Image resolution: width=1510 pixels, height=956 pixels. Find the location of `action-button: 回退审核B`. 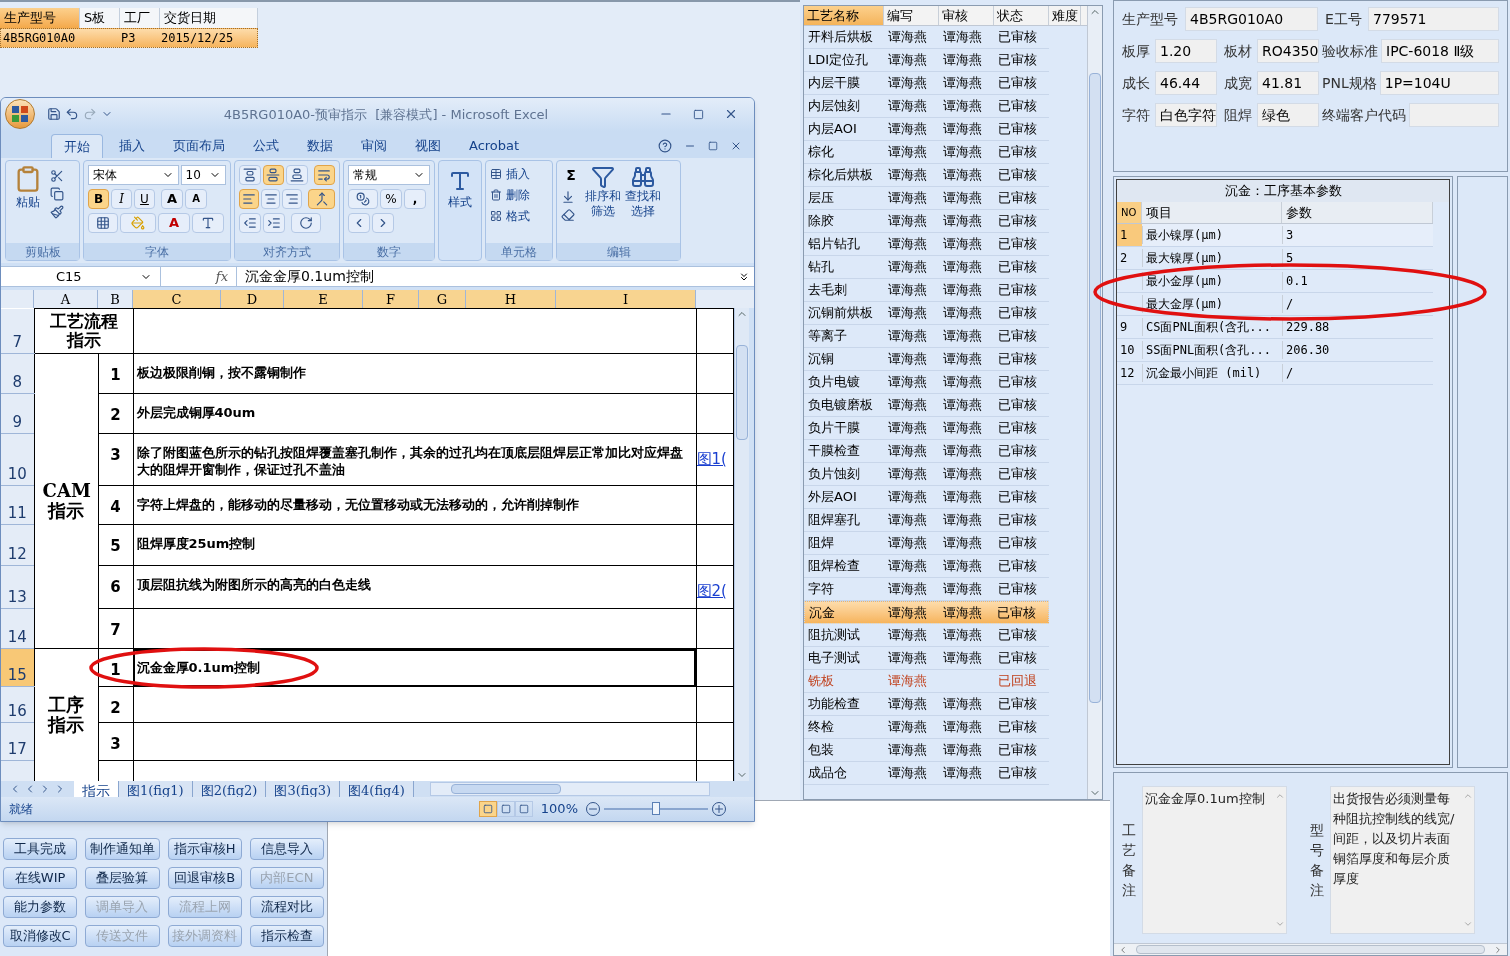

action-button: 回退审核B is located at coordinates (204, 878).